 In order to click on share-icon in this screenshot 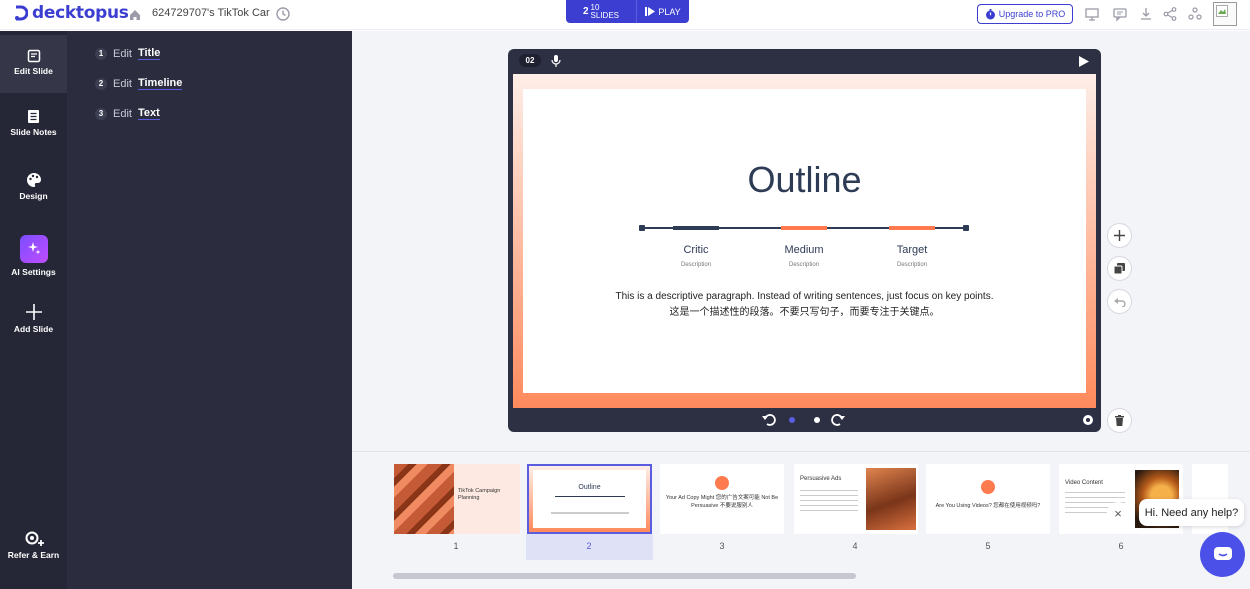, I will do `click(1170, 14)`.